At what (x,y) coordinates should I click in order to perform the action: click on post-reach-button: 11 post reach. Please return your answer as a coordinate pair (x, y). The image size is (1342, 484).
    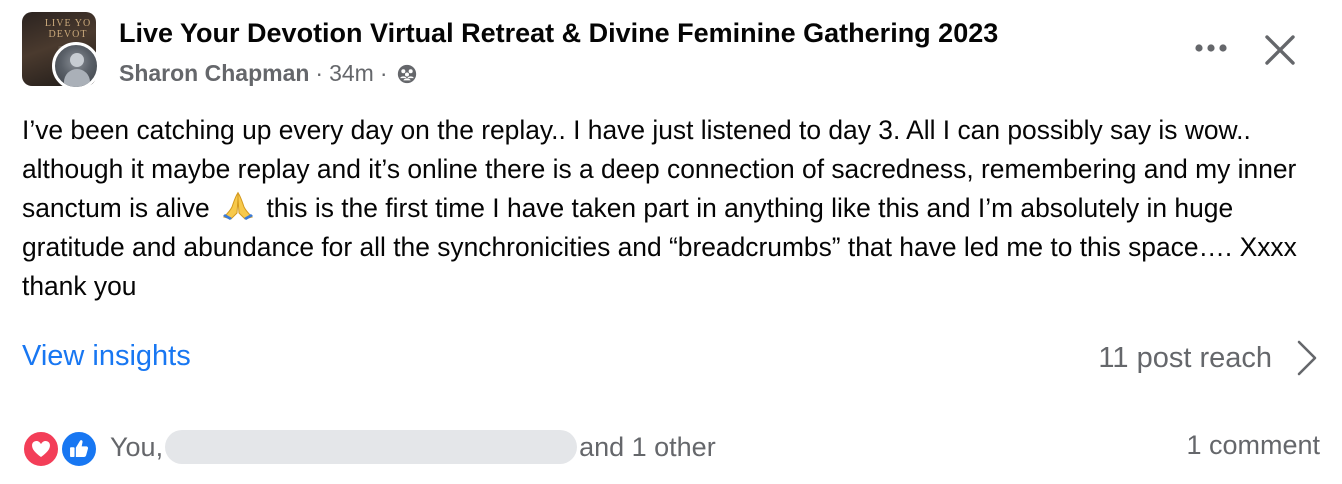
    Looking at the image, I should click on (1209, 358).